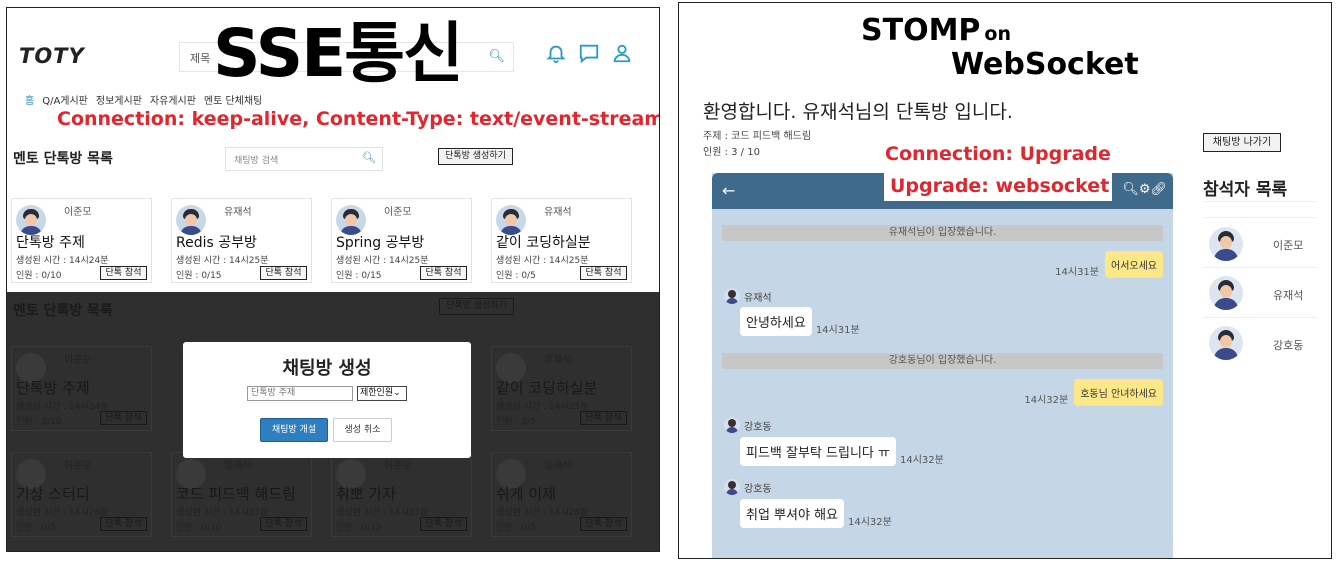 This screenshot has width=1336, height=563. Describe the element at coordinates (589, 53) in the screenshot. I see `chat-icon` at that location.